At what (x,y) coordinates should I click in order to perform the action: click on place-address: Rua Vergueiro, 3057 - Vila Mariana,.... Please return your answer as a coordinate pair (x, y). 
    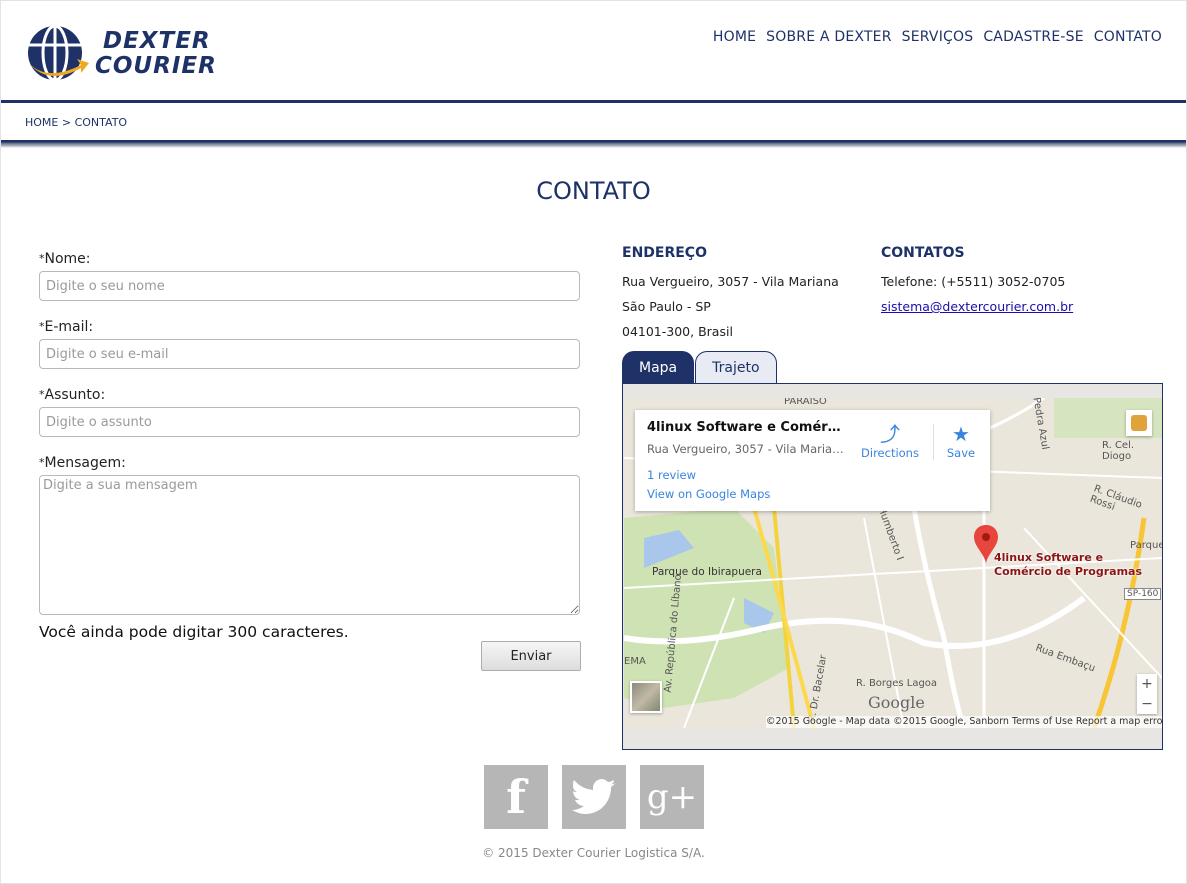
    Looking at the image, I should click on (747, 449).